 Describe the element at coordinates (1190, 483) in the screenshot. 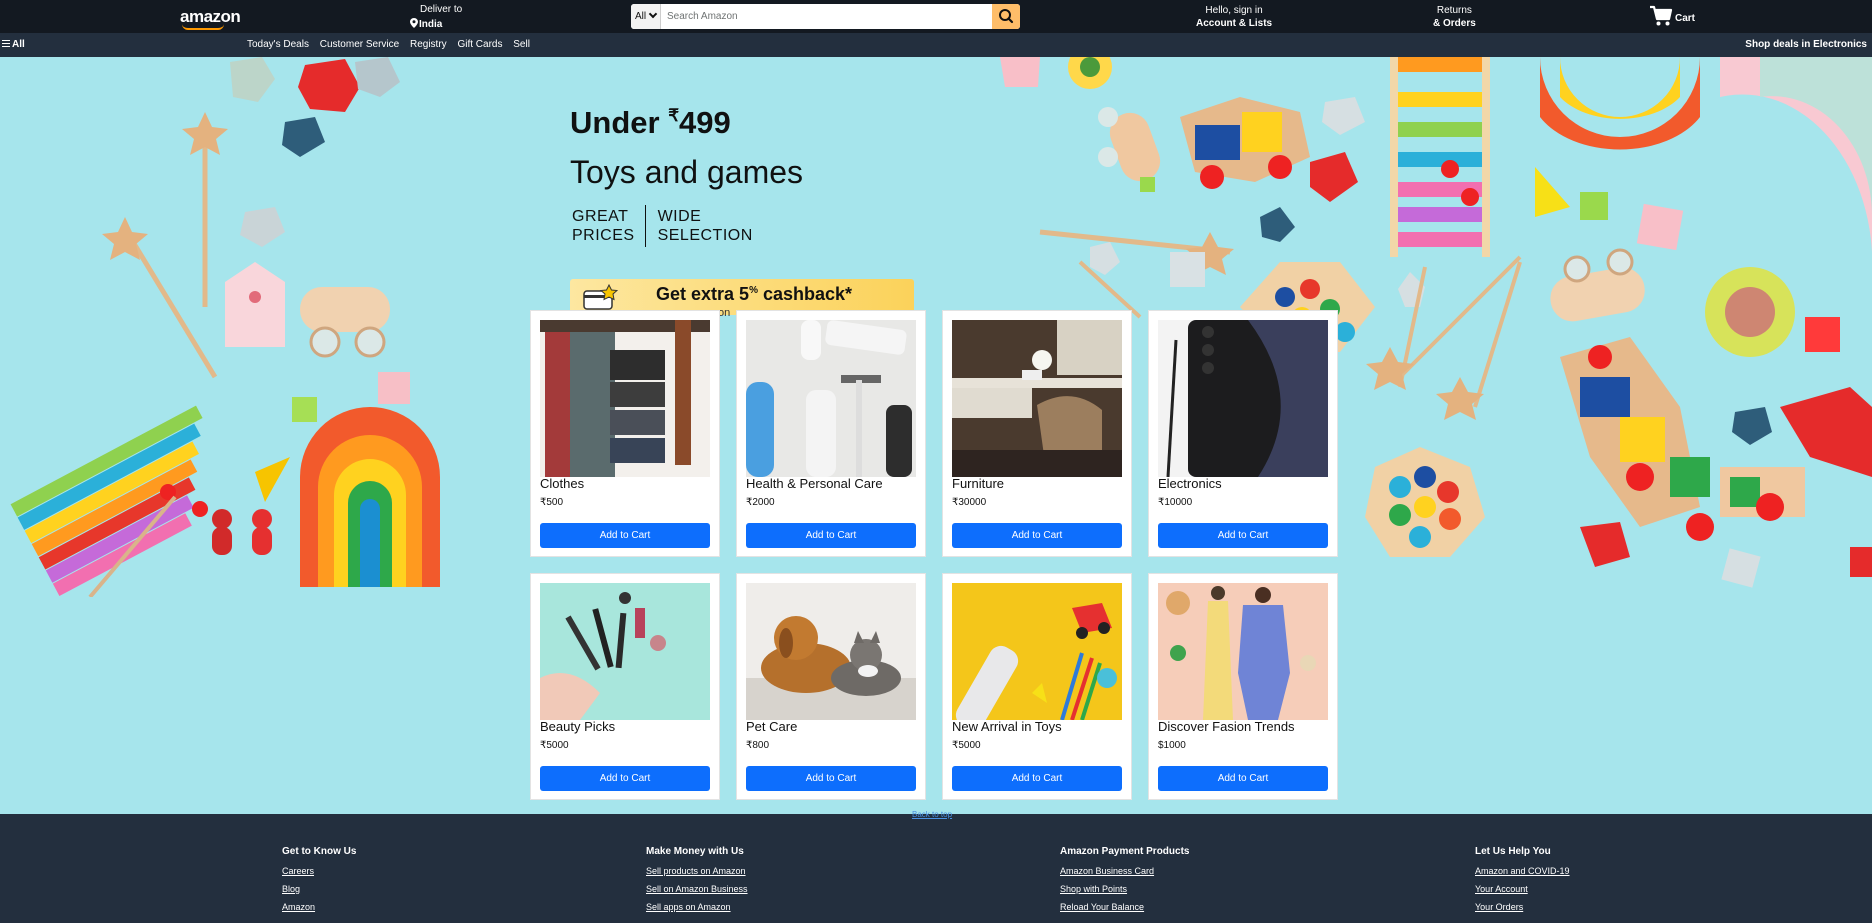

I see `product-name: Electronics` at that location.